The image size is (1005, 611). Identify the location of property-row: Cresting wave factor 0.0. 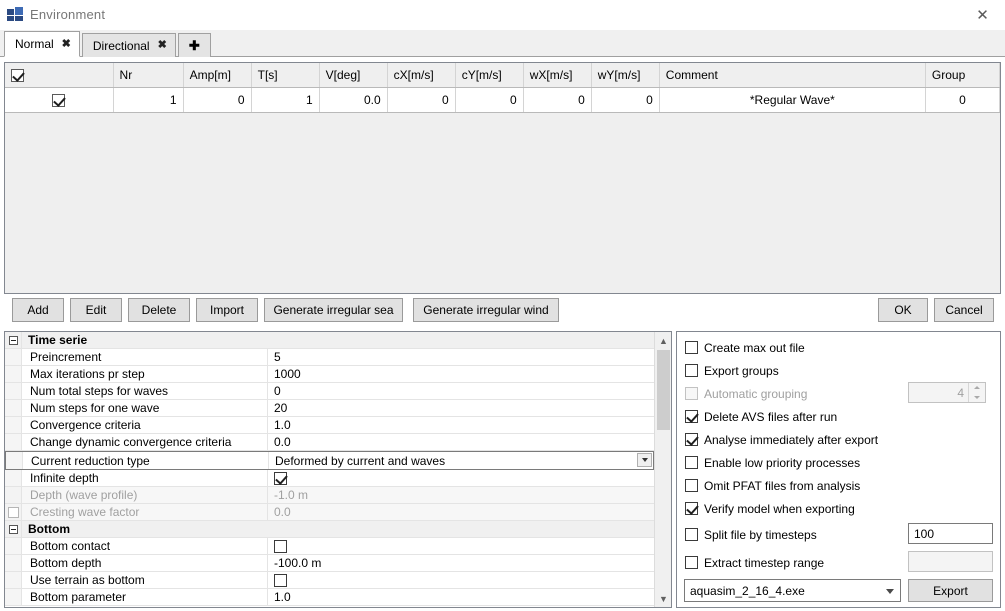
(329, 512).